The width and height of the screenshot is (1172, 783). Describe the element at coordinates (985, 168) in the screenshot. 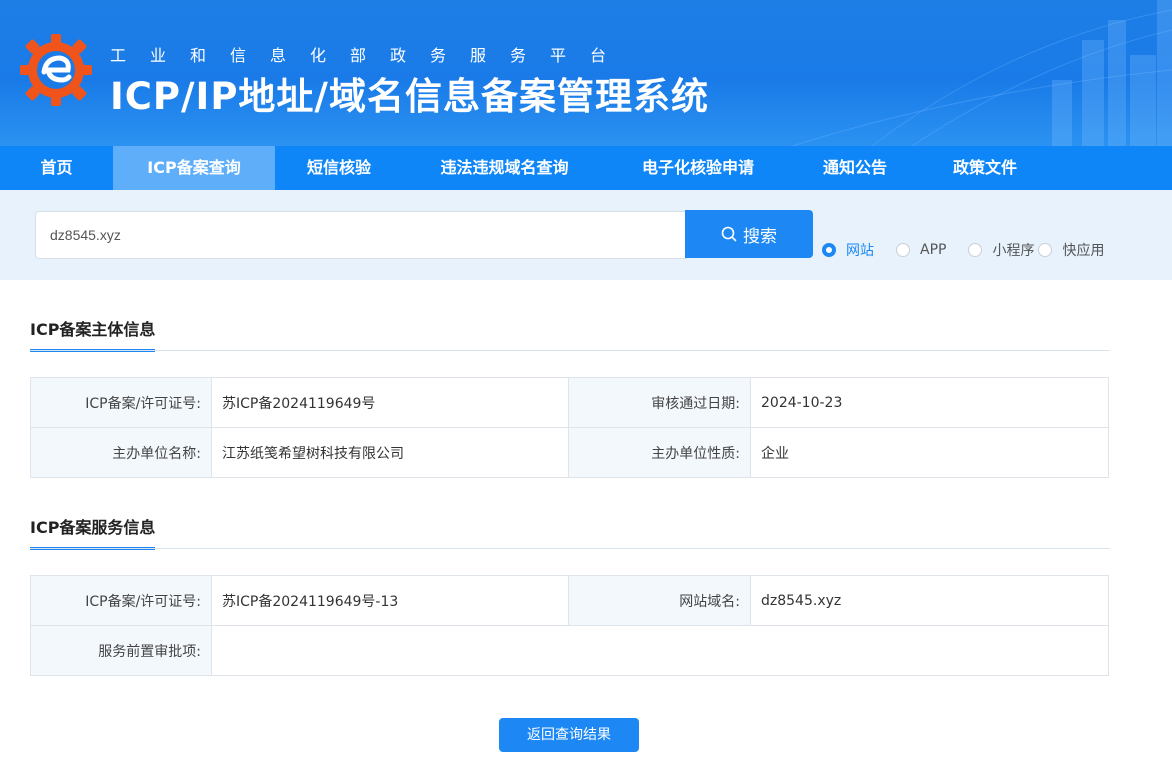

I see `nav-policy-docs: 政策文件` at that location.